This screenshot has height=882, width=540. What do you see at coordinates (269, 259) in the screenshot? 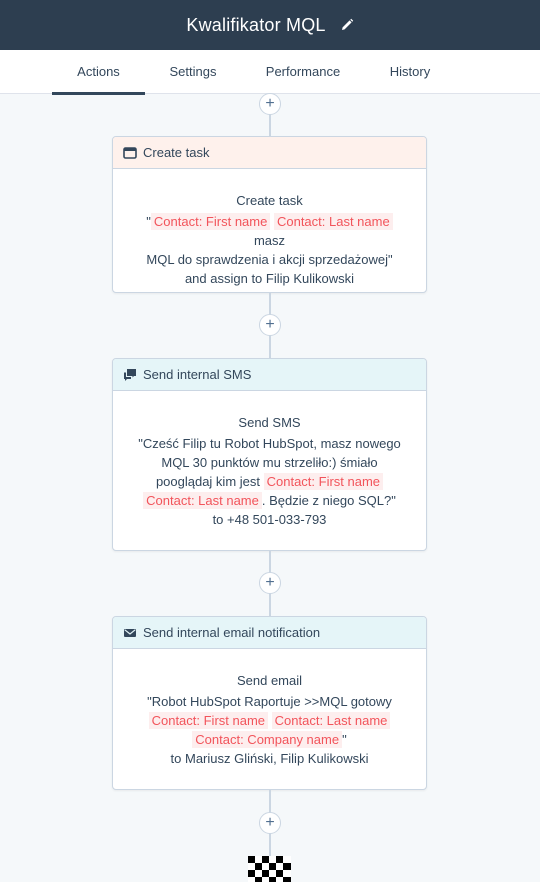
I see `task-title-text: MQL do sprawdzenia i akcji sprzedażowej"` at bounding box center [269, 259].